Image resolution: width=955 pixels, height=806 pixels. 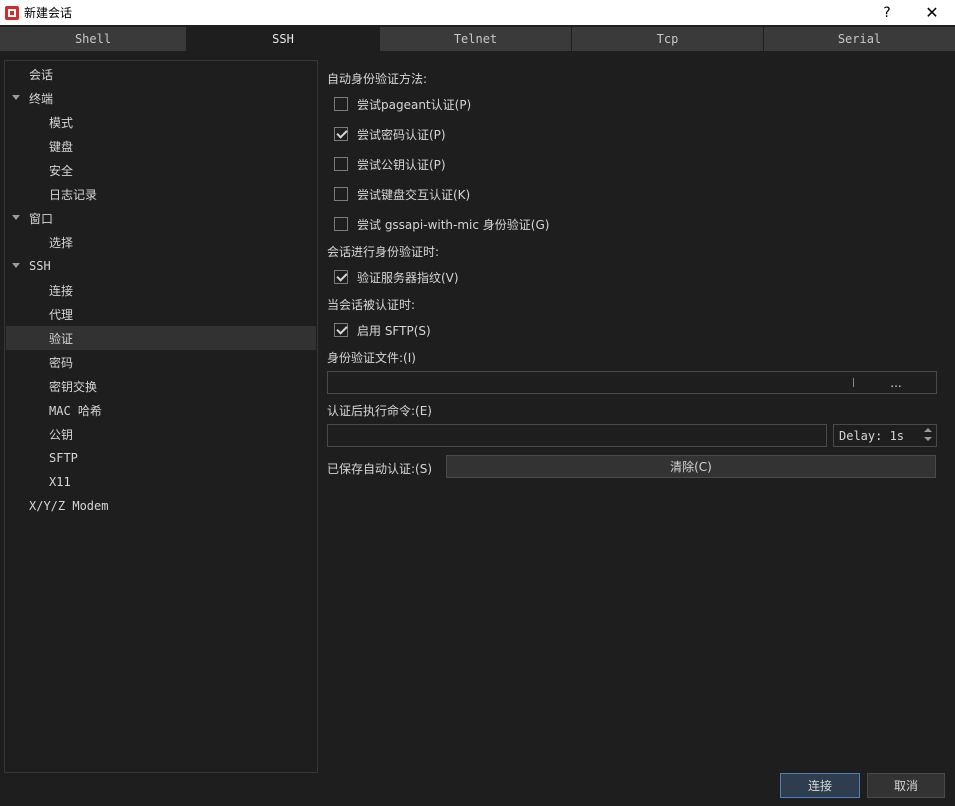 I want to click on tree-label: MAC 哈希, so click(x=75, y=410).